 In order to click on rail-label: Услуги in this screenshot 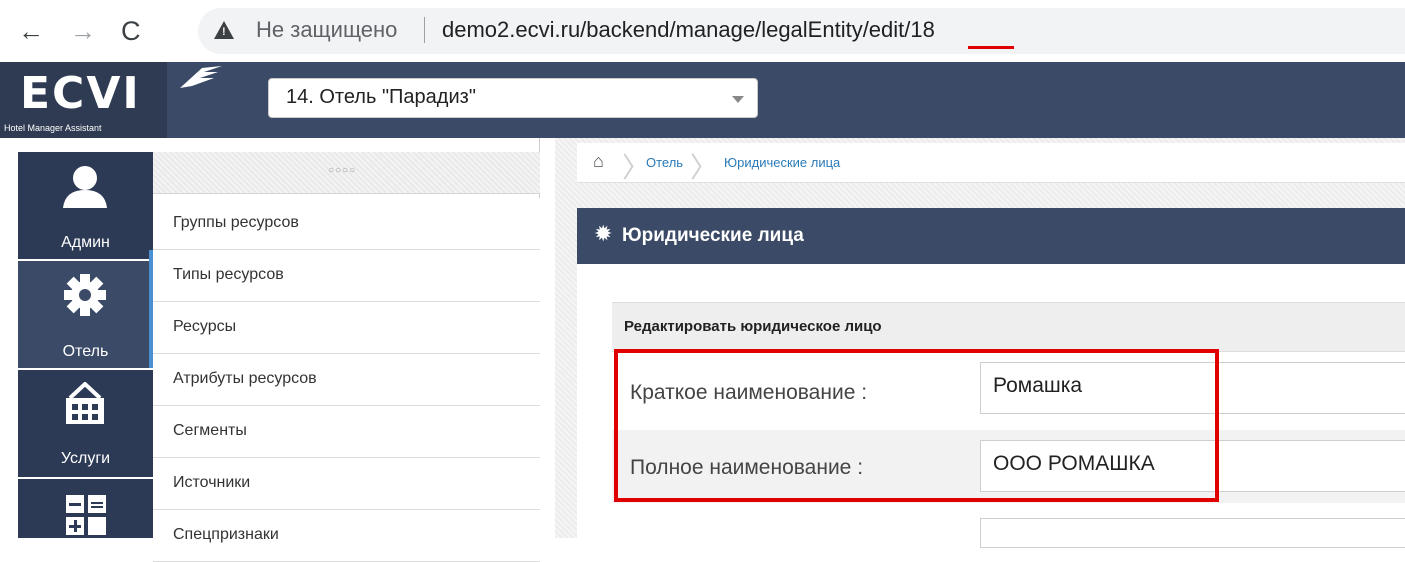, I will do `click(85, 458)`.